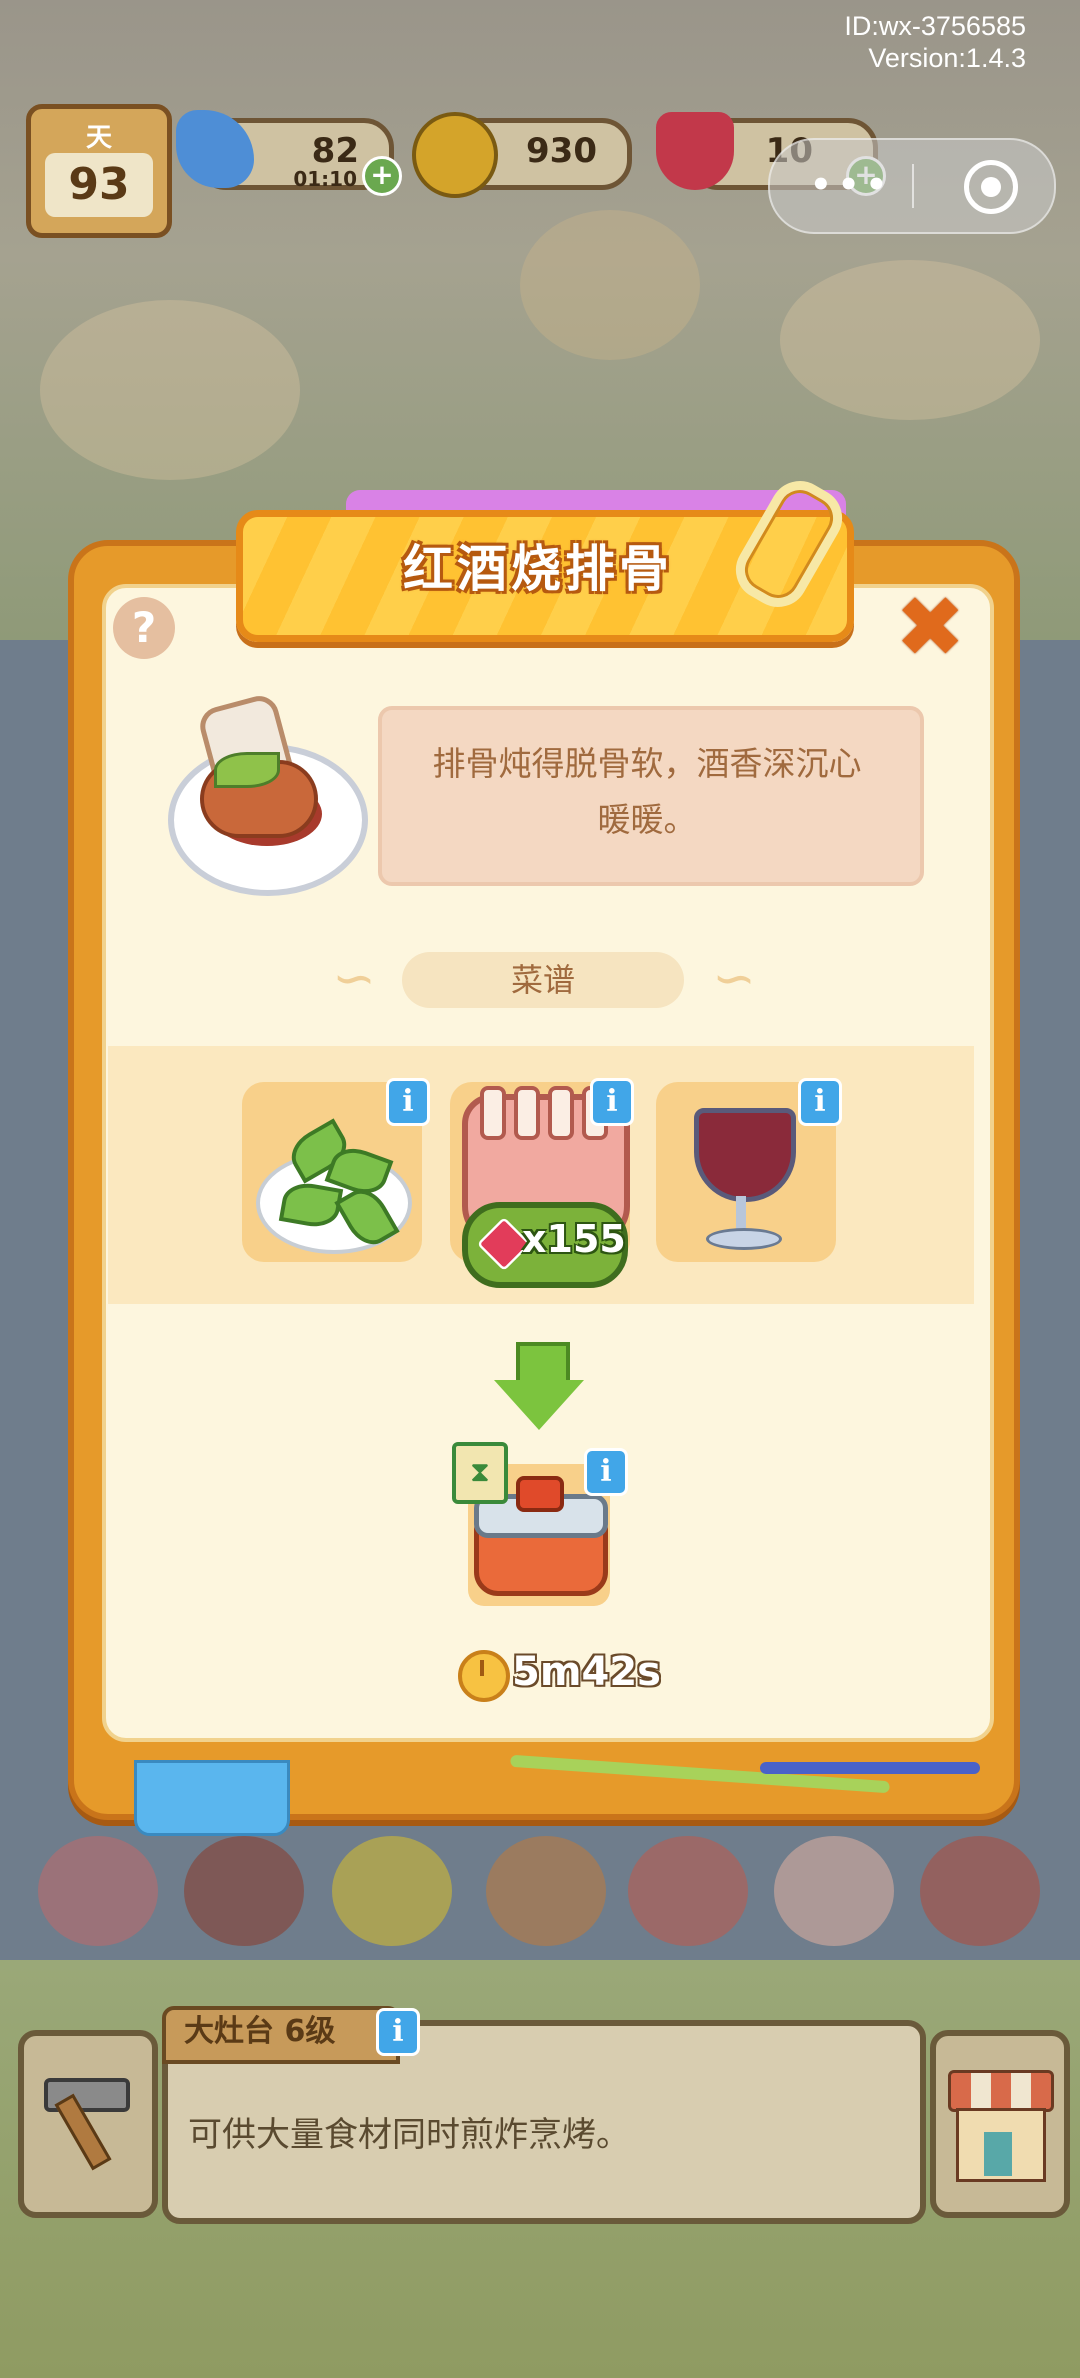 This screenshot has height=2378, width=1080. What do you see at coordinates (947, 58) in the screenshot?
I see `version-text: Version:1.4.3` at bounding box center [947, 58].